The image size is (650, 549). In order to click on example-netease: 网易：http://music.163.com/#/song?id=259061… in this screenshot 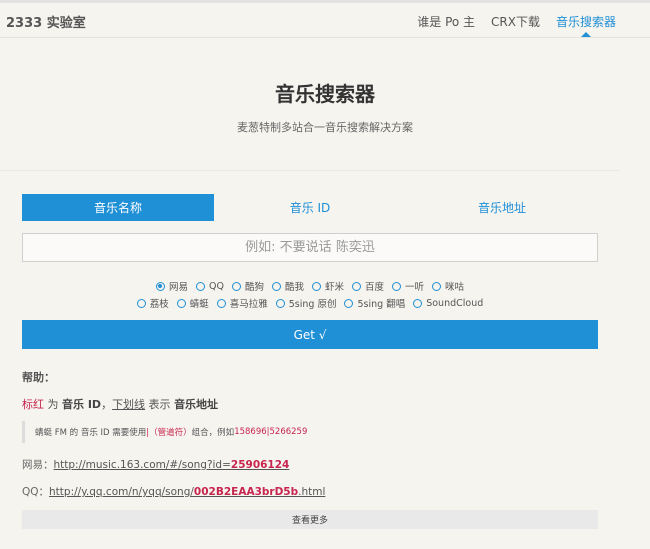, I will do `click(155, 464)`.